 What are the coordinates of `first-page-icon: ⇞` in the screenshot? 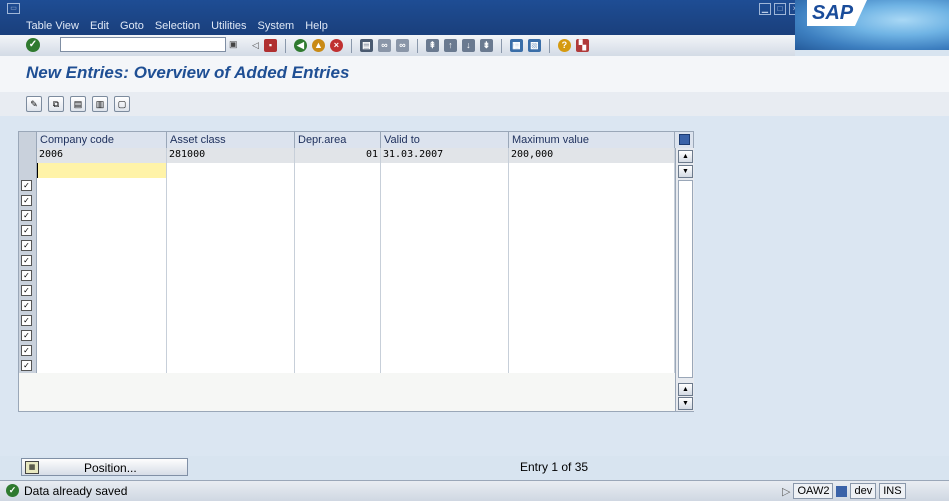 It's located at (432, 45).